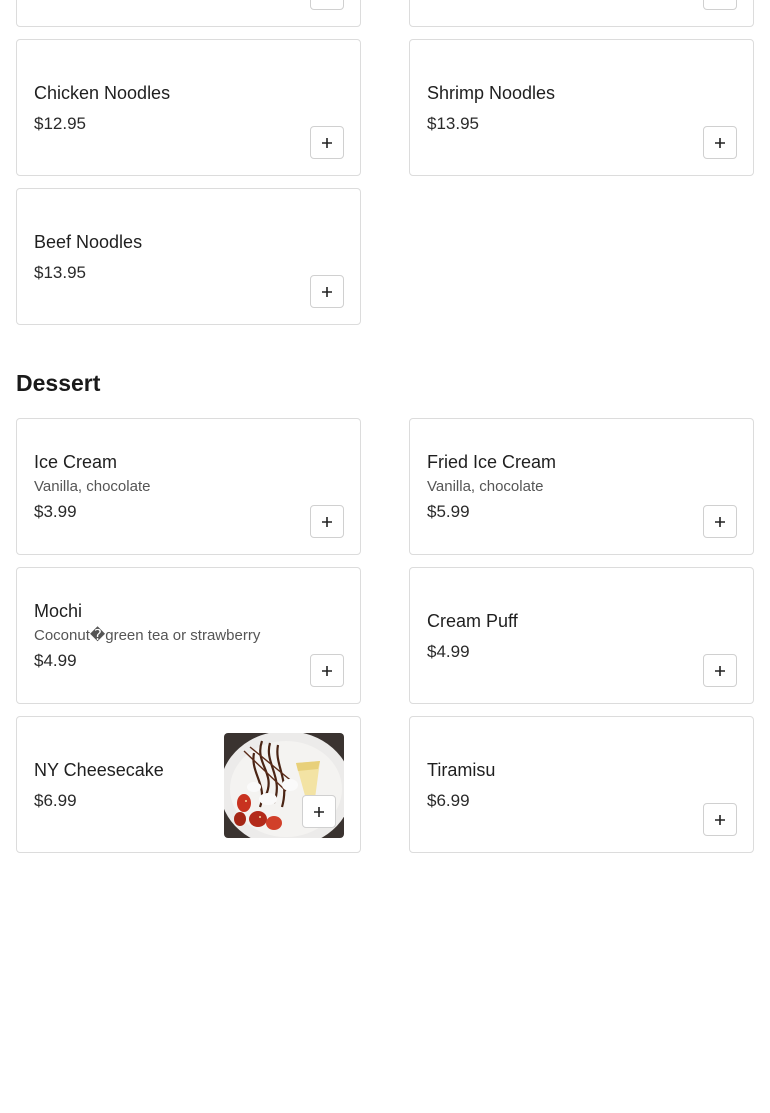 The width and height of the screenshot is (770, 1113). I want to click on menu-item-card-cream-puff: Cream Puff $4.99, so click(581, 635).